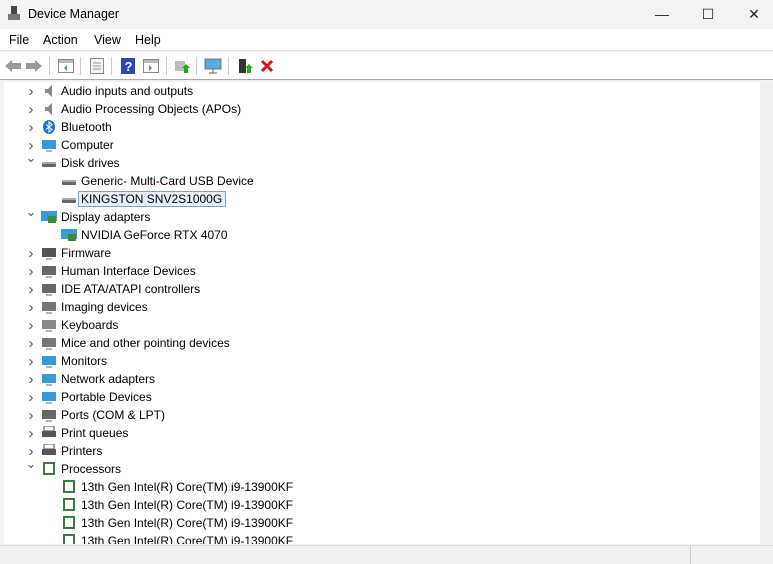 This screenshot has height=564, width=773. Describe the element at coordinates (94, 307) in the screenshot. I see `tree-category-item: Imaging devices` at that location.